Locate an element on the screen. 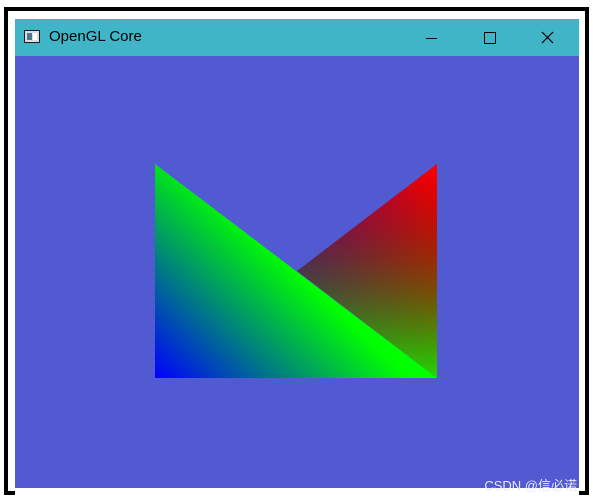 The image size is (593, 501). minimize-icon is located at coordinates (431, 38).